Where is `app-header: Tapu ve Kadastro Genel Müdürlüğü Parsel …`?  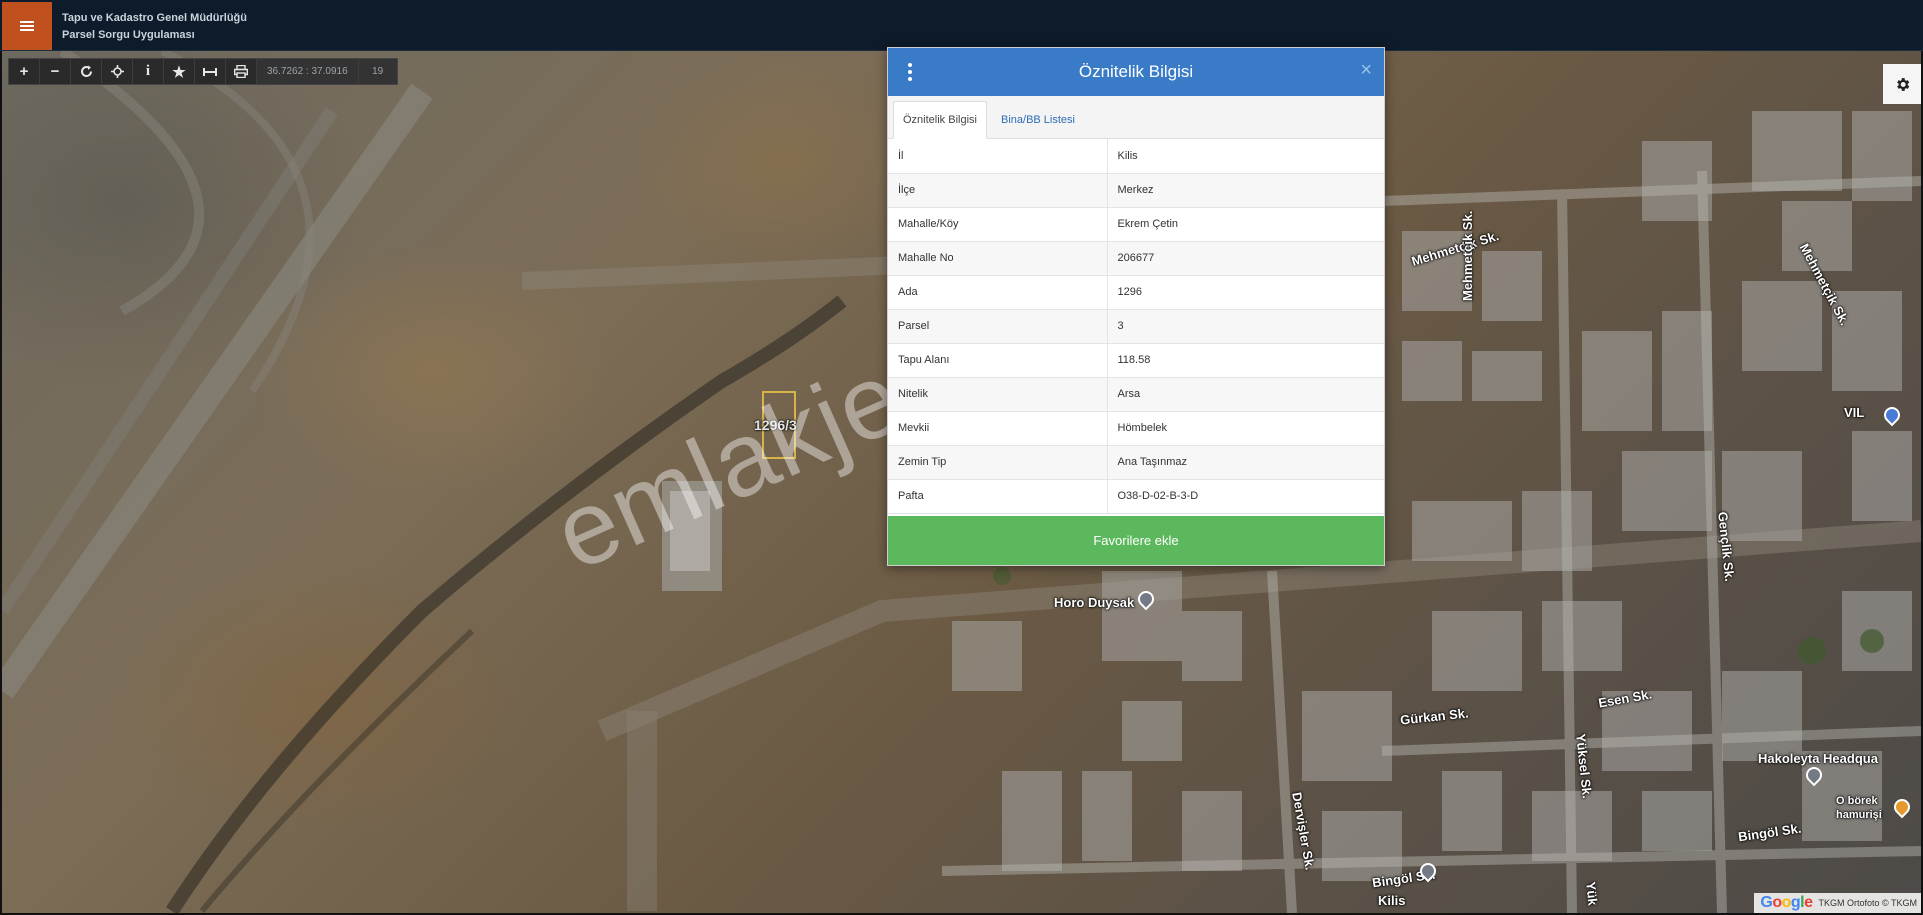 app-header: Tapu ve Kadastro Genel Müdürlüğü Parsel … is located at coordinates (961, 25).